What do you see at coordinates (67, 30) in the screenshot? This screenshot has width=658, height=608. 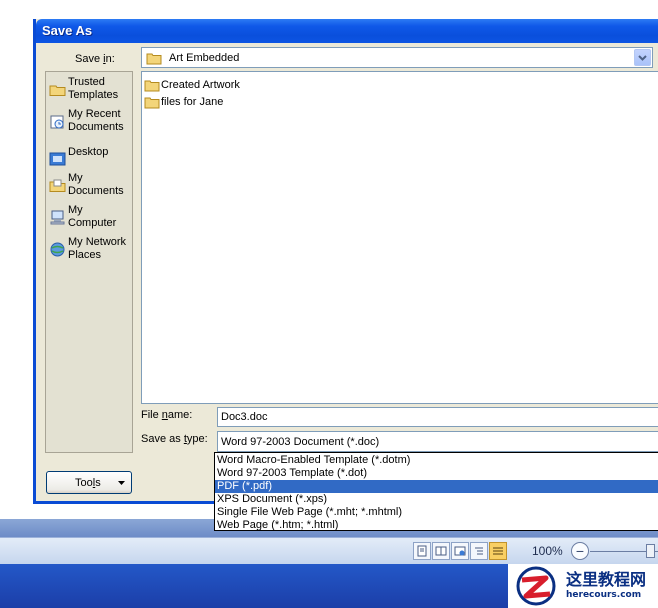 I see `dialog-title: Save As` at bounding box center [67, 30].